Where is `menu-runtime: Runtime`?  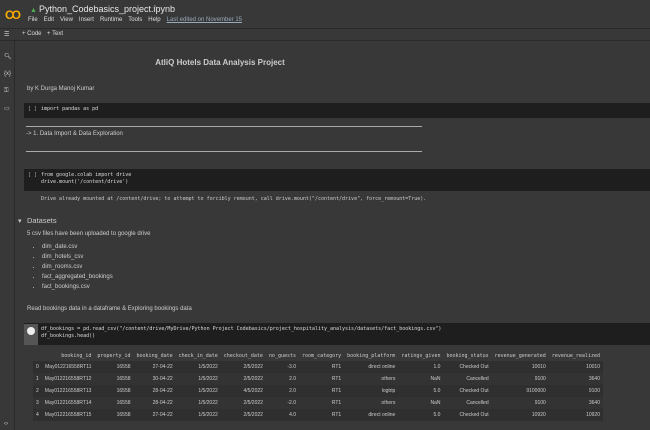
menu-runtime: Runtime is located at coordinates (111, 20).